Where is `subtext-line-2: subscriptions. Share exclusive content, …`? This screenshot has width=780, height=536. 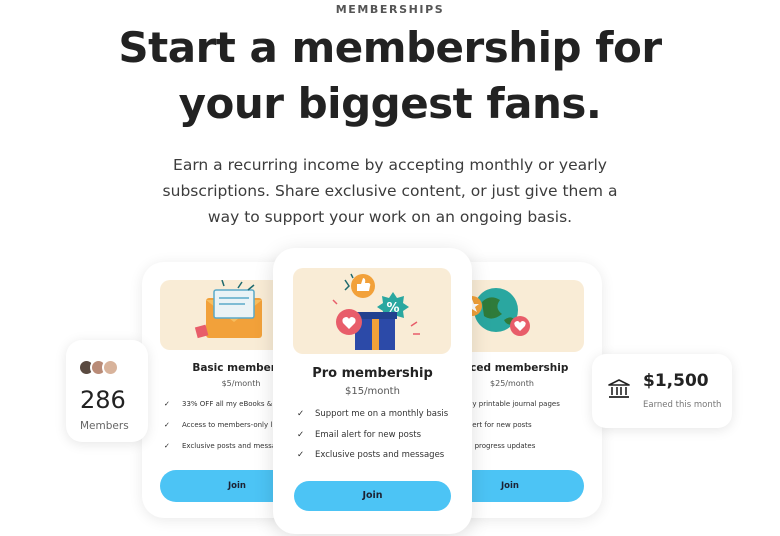 subtext-line-2: subscriptions. Share exclusive content, … is located at coordinates (390, 191).